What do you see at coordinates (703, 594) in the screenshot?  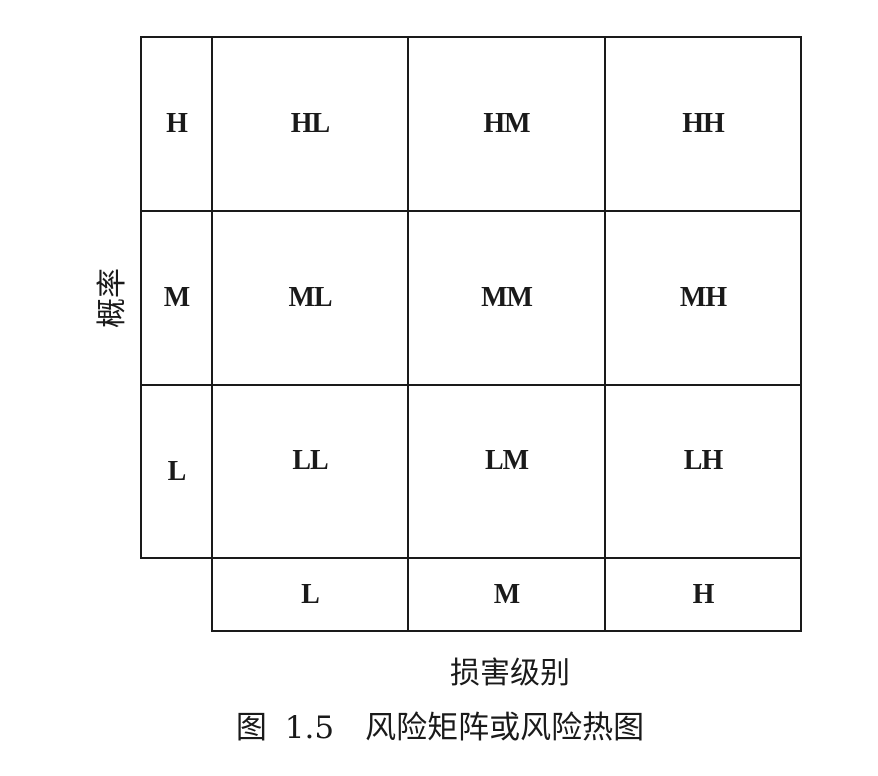 I see `column-header-high: H` at bounding box center [703, 594].